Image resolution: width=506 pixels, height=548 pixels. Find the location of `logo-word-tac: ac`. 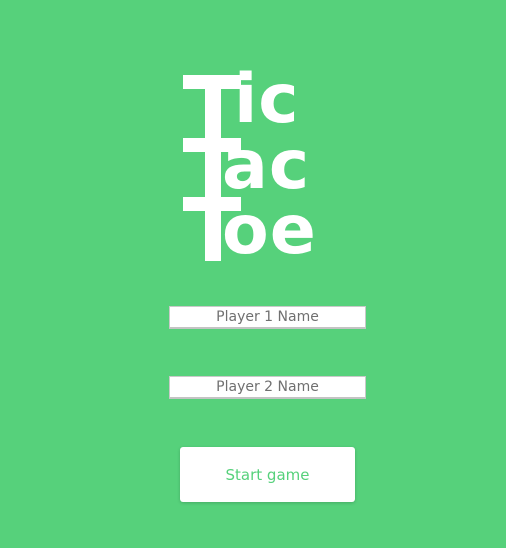

logo-word-tac: ac is located at coordinates (266, 165).